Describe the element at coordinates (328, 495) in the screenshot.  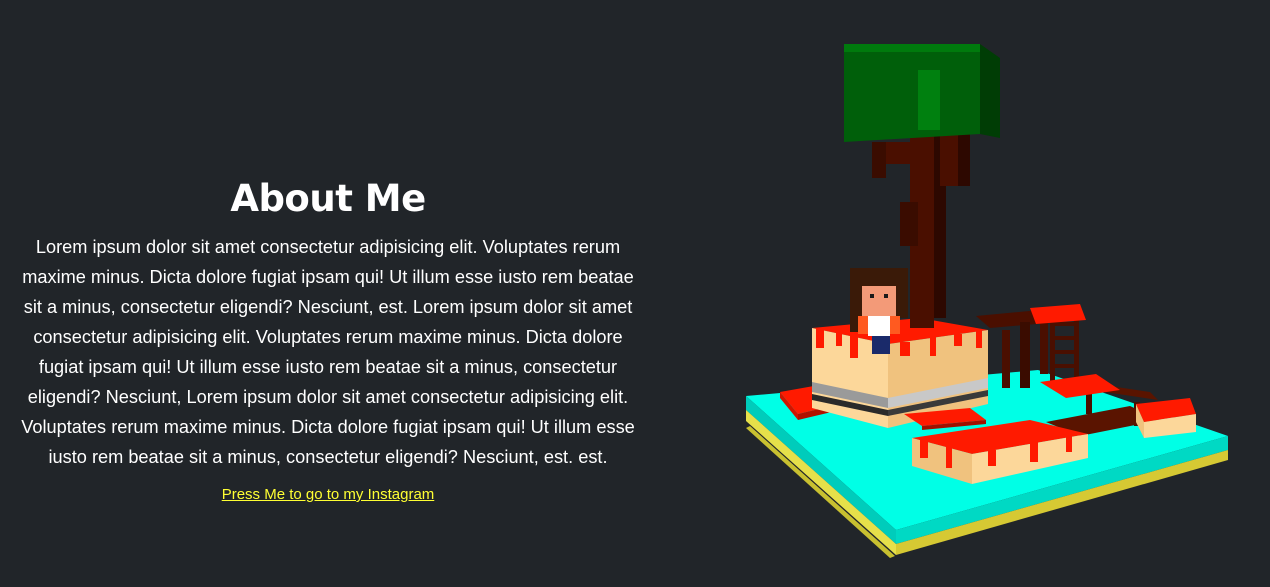
I see `instagram-link: Press Me to go to my Instagram` at that location.